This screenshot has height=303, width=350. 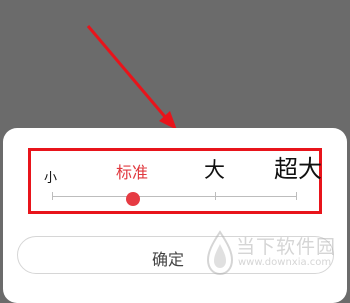 What do you see at coordinates (168, 259) in the screenshot?
I see `confirm-button-label: 确定` at bounding box center [168, 259].